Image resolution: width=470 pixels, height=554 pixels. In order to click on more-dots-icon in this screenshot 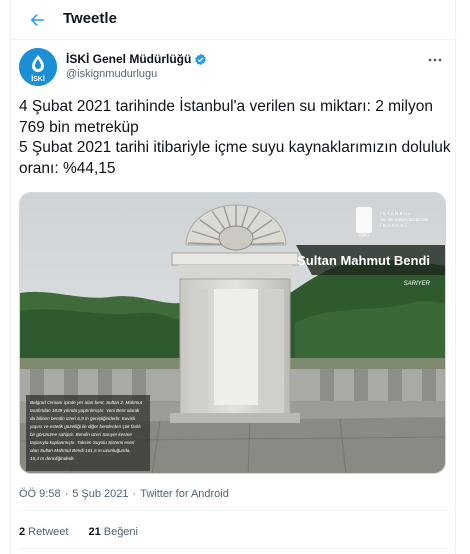, I will do `click(435, 60)`.